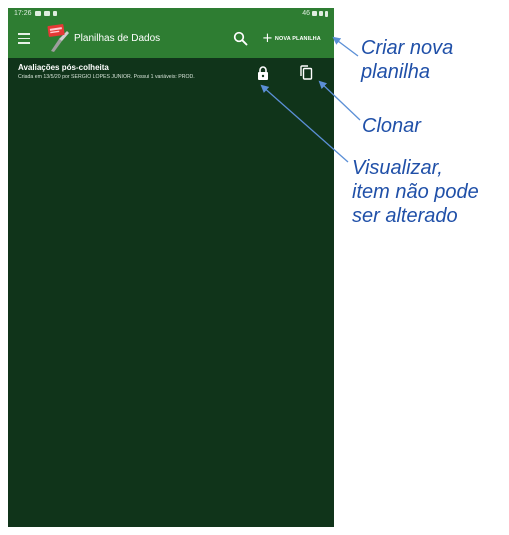  Describe the element at coordinates (321, 13) in the screenshot. I see `signal-icon` at that location.